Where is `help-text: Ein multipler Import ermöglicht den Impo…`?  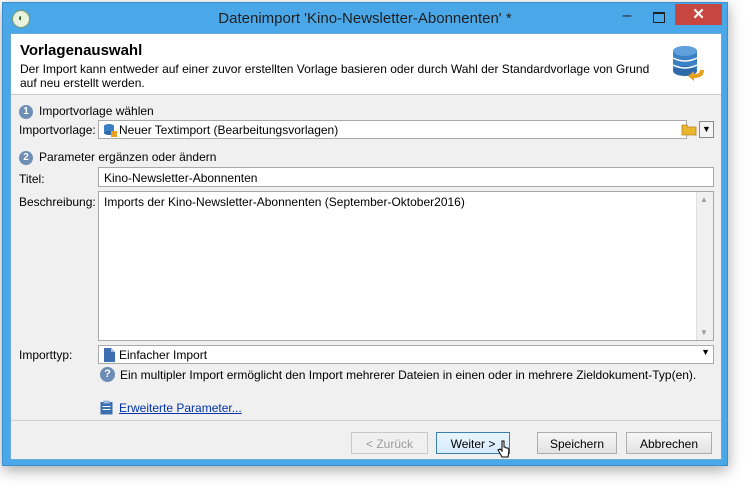 help-text: Ein multipler Import ermöglicht den Impo… is located at coordinates (408, 375).